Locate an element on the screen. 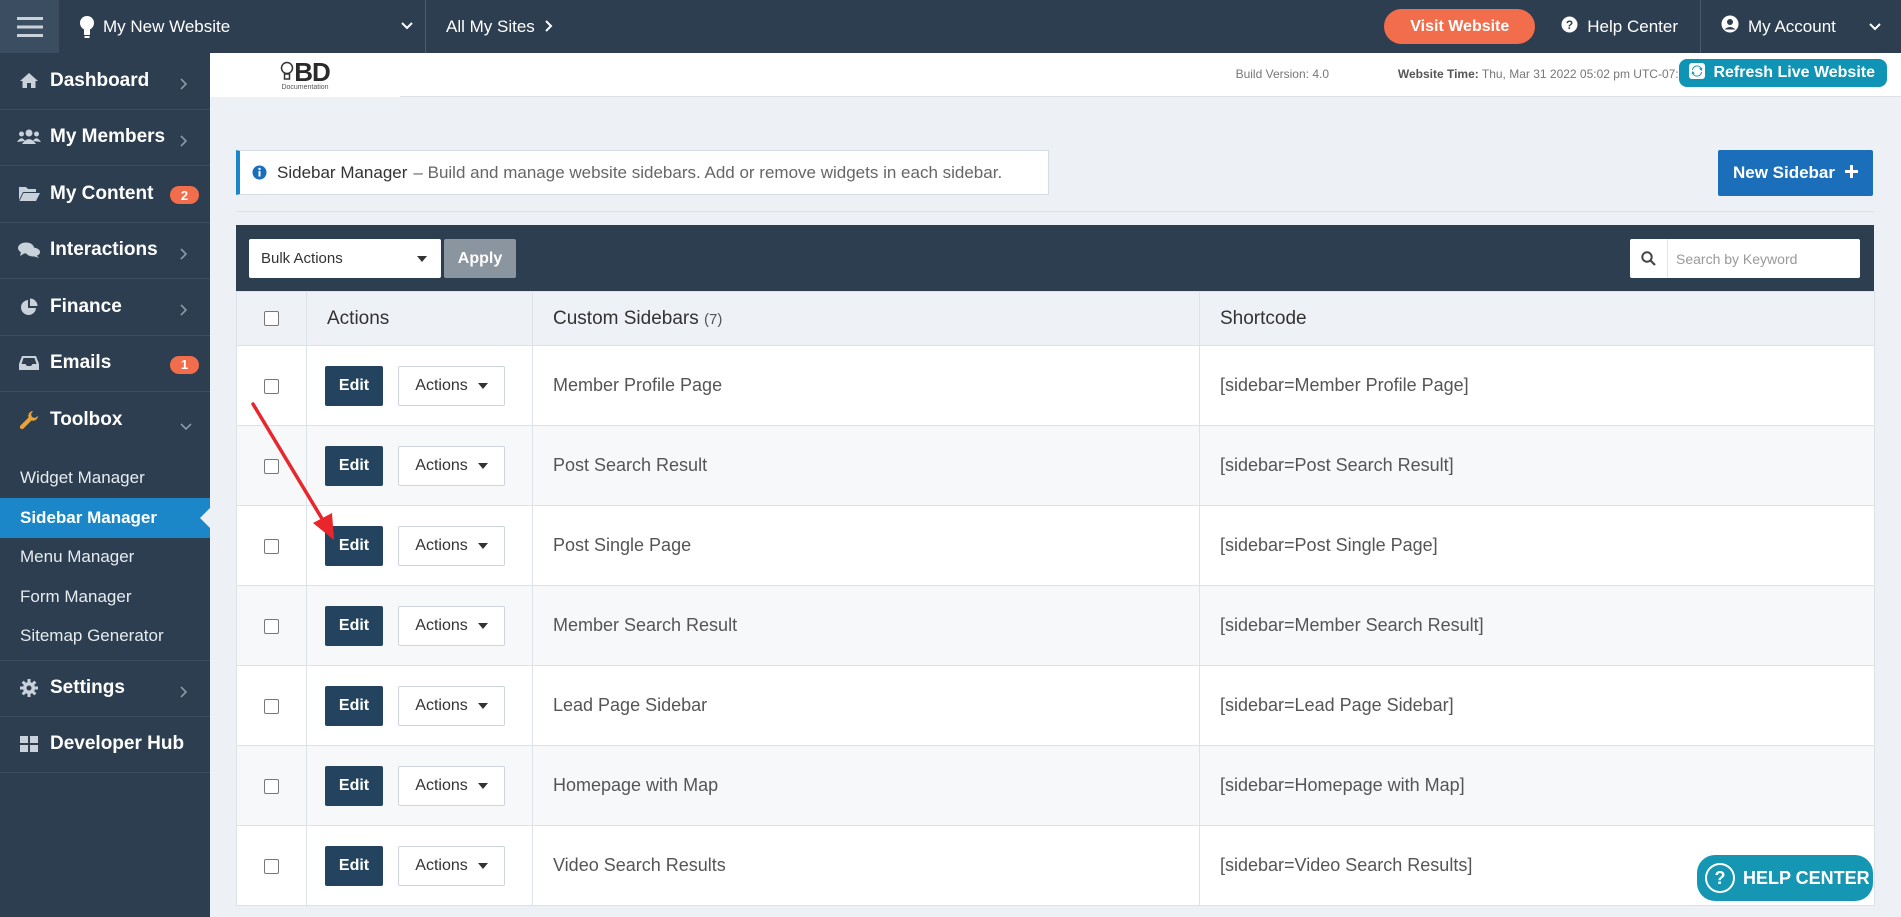 This screenshot has width=1901, height=917. nav-my-content: My Content 2 is located at coordinates (105, 194).